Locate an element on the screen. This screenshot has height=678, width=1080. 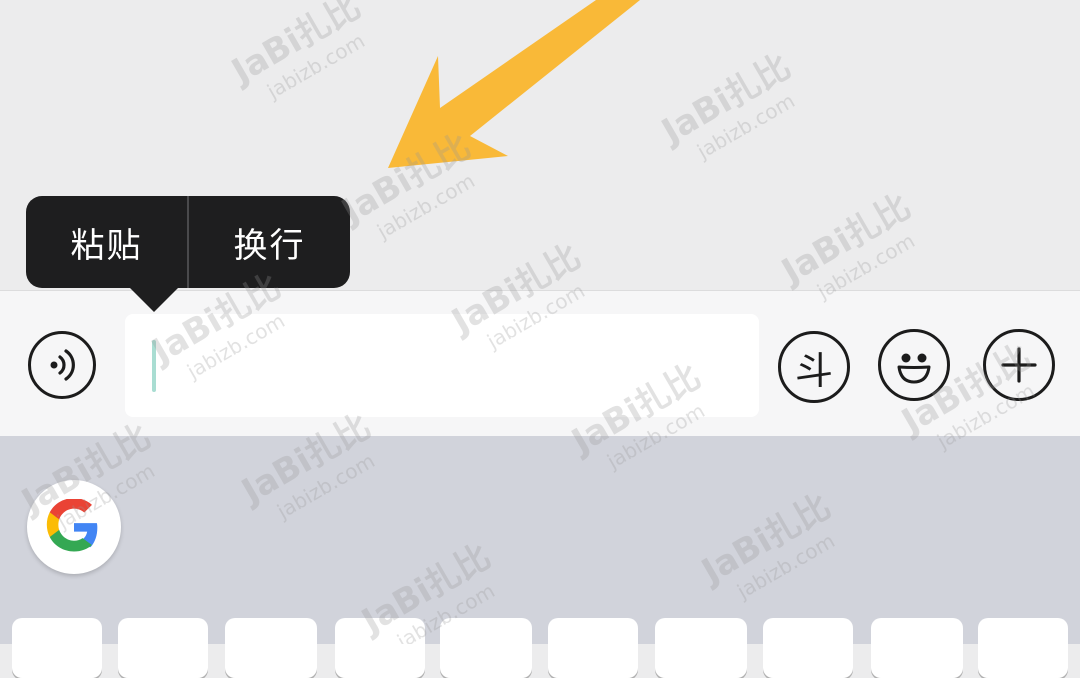
google-button is located at coordinates (74, 527).